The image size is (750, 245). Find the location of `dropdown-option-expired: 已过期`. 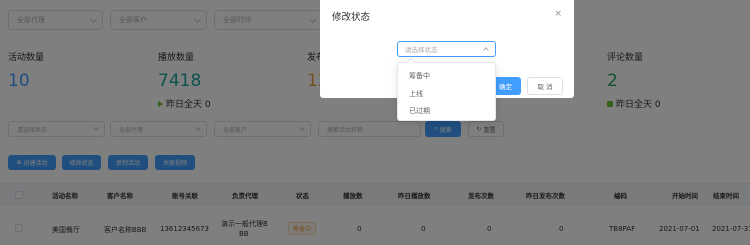

dropdown-option-expired: 已过期 is located at coordinates (419, 111).